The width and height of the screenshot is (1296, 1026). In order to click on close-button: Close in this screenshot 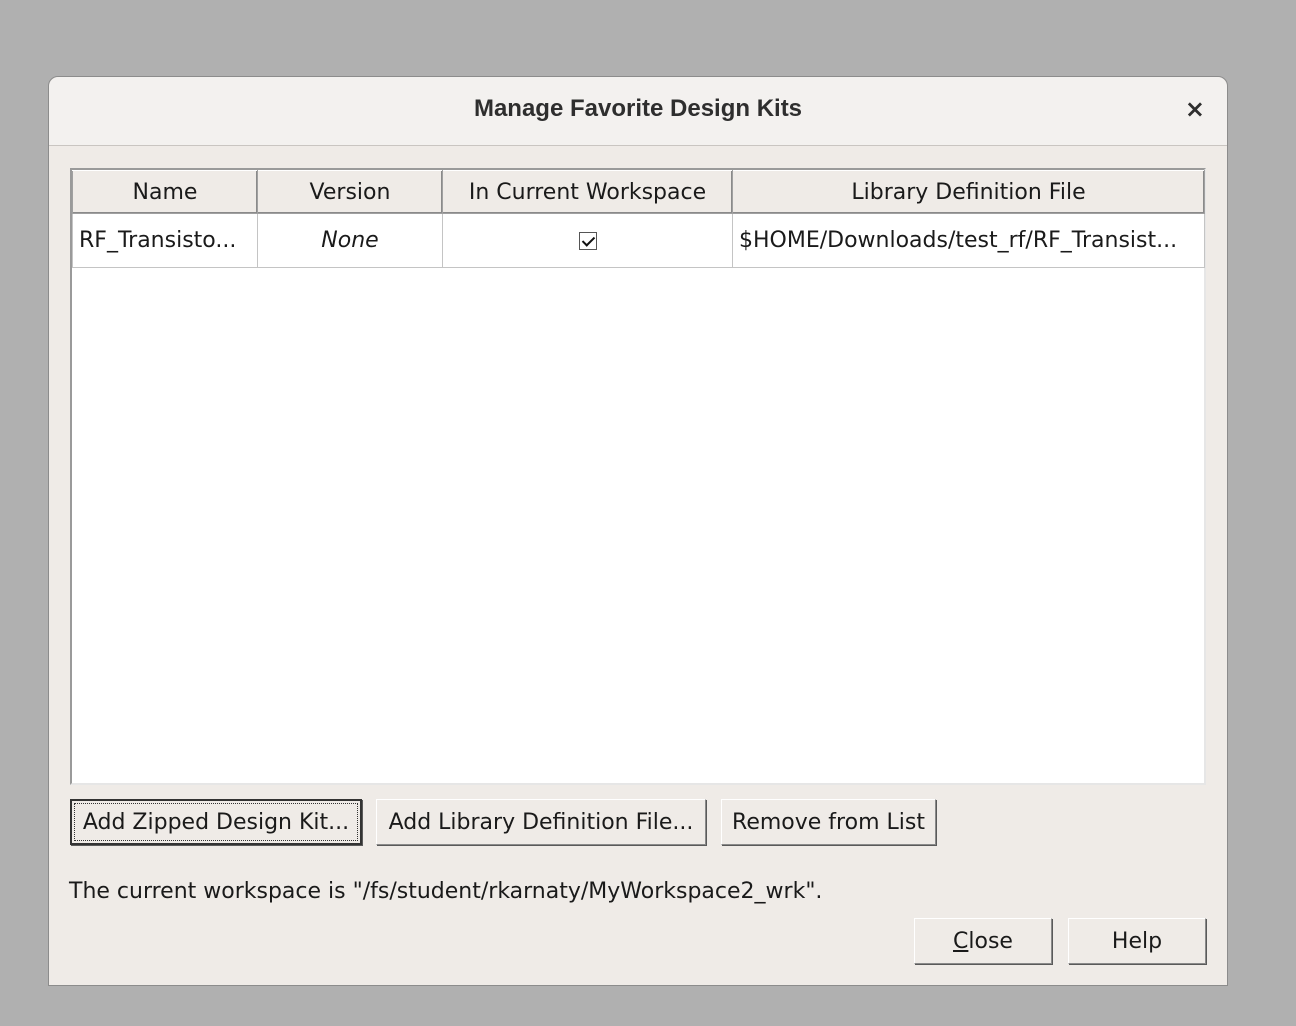, I will do `click(983, 941)`.